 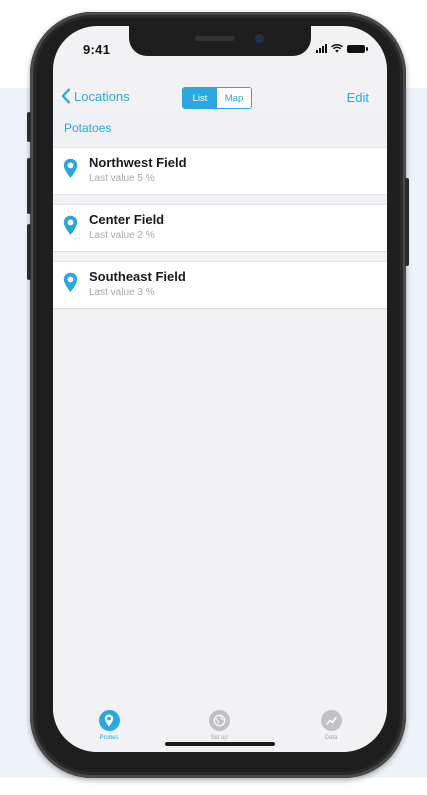 I want to click on wifi-icon, so click(x=337, y=48).